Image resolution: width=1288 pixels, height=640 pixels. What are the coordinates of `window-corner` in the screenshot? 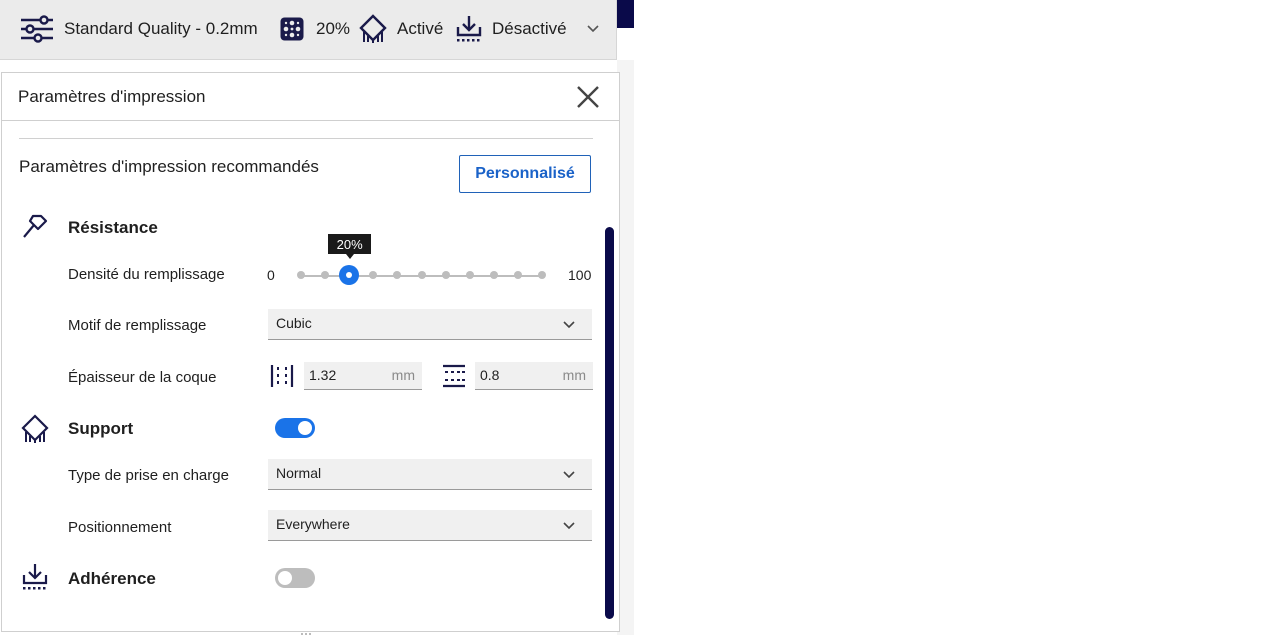 It's located at (625, 14).